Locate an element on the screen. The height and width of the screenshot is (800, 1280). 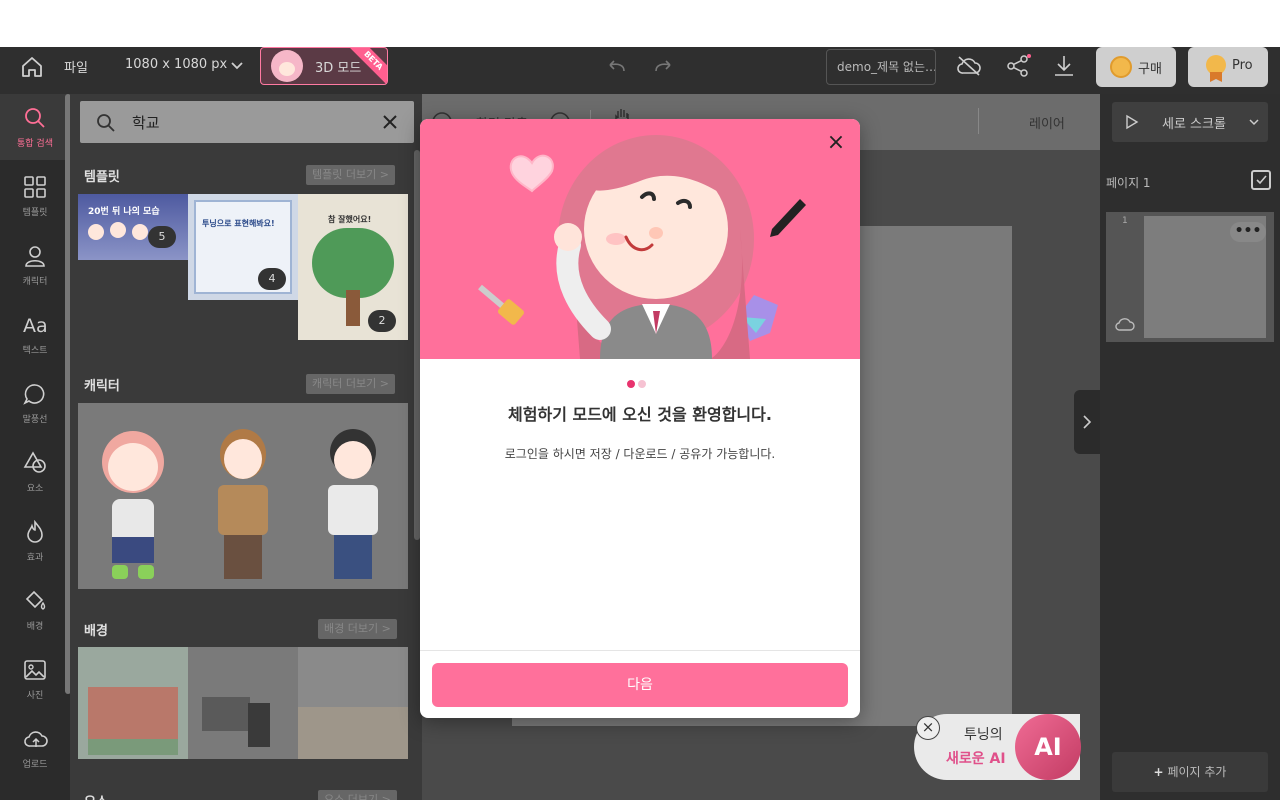
slide-pager is located at coordinates (638, 382).